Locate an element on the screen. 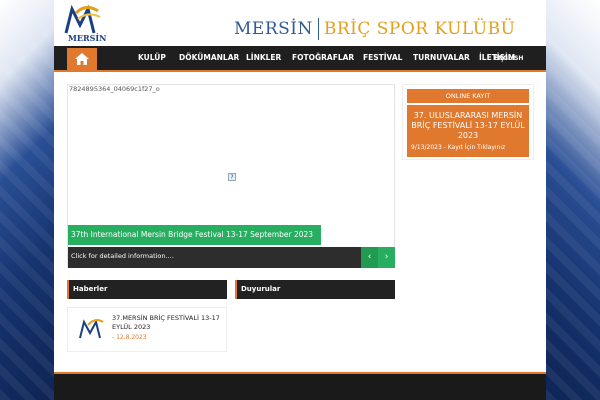 The height and width of the screenshot is (400, 600). news-thumbnail-logo-icon is located at coordinates (91, 329).